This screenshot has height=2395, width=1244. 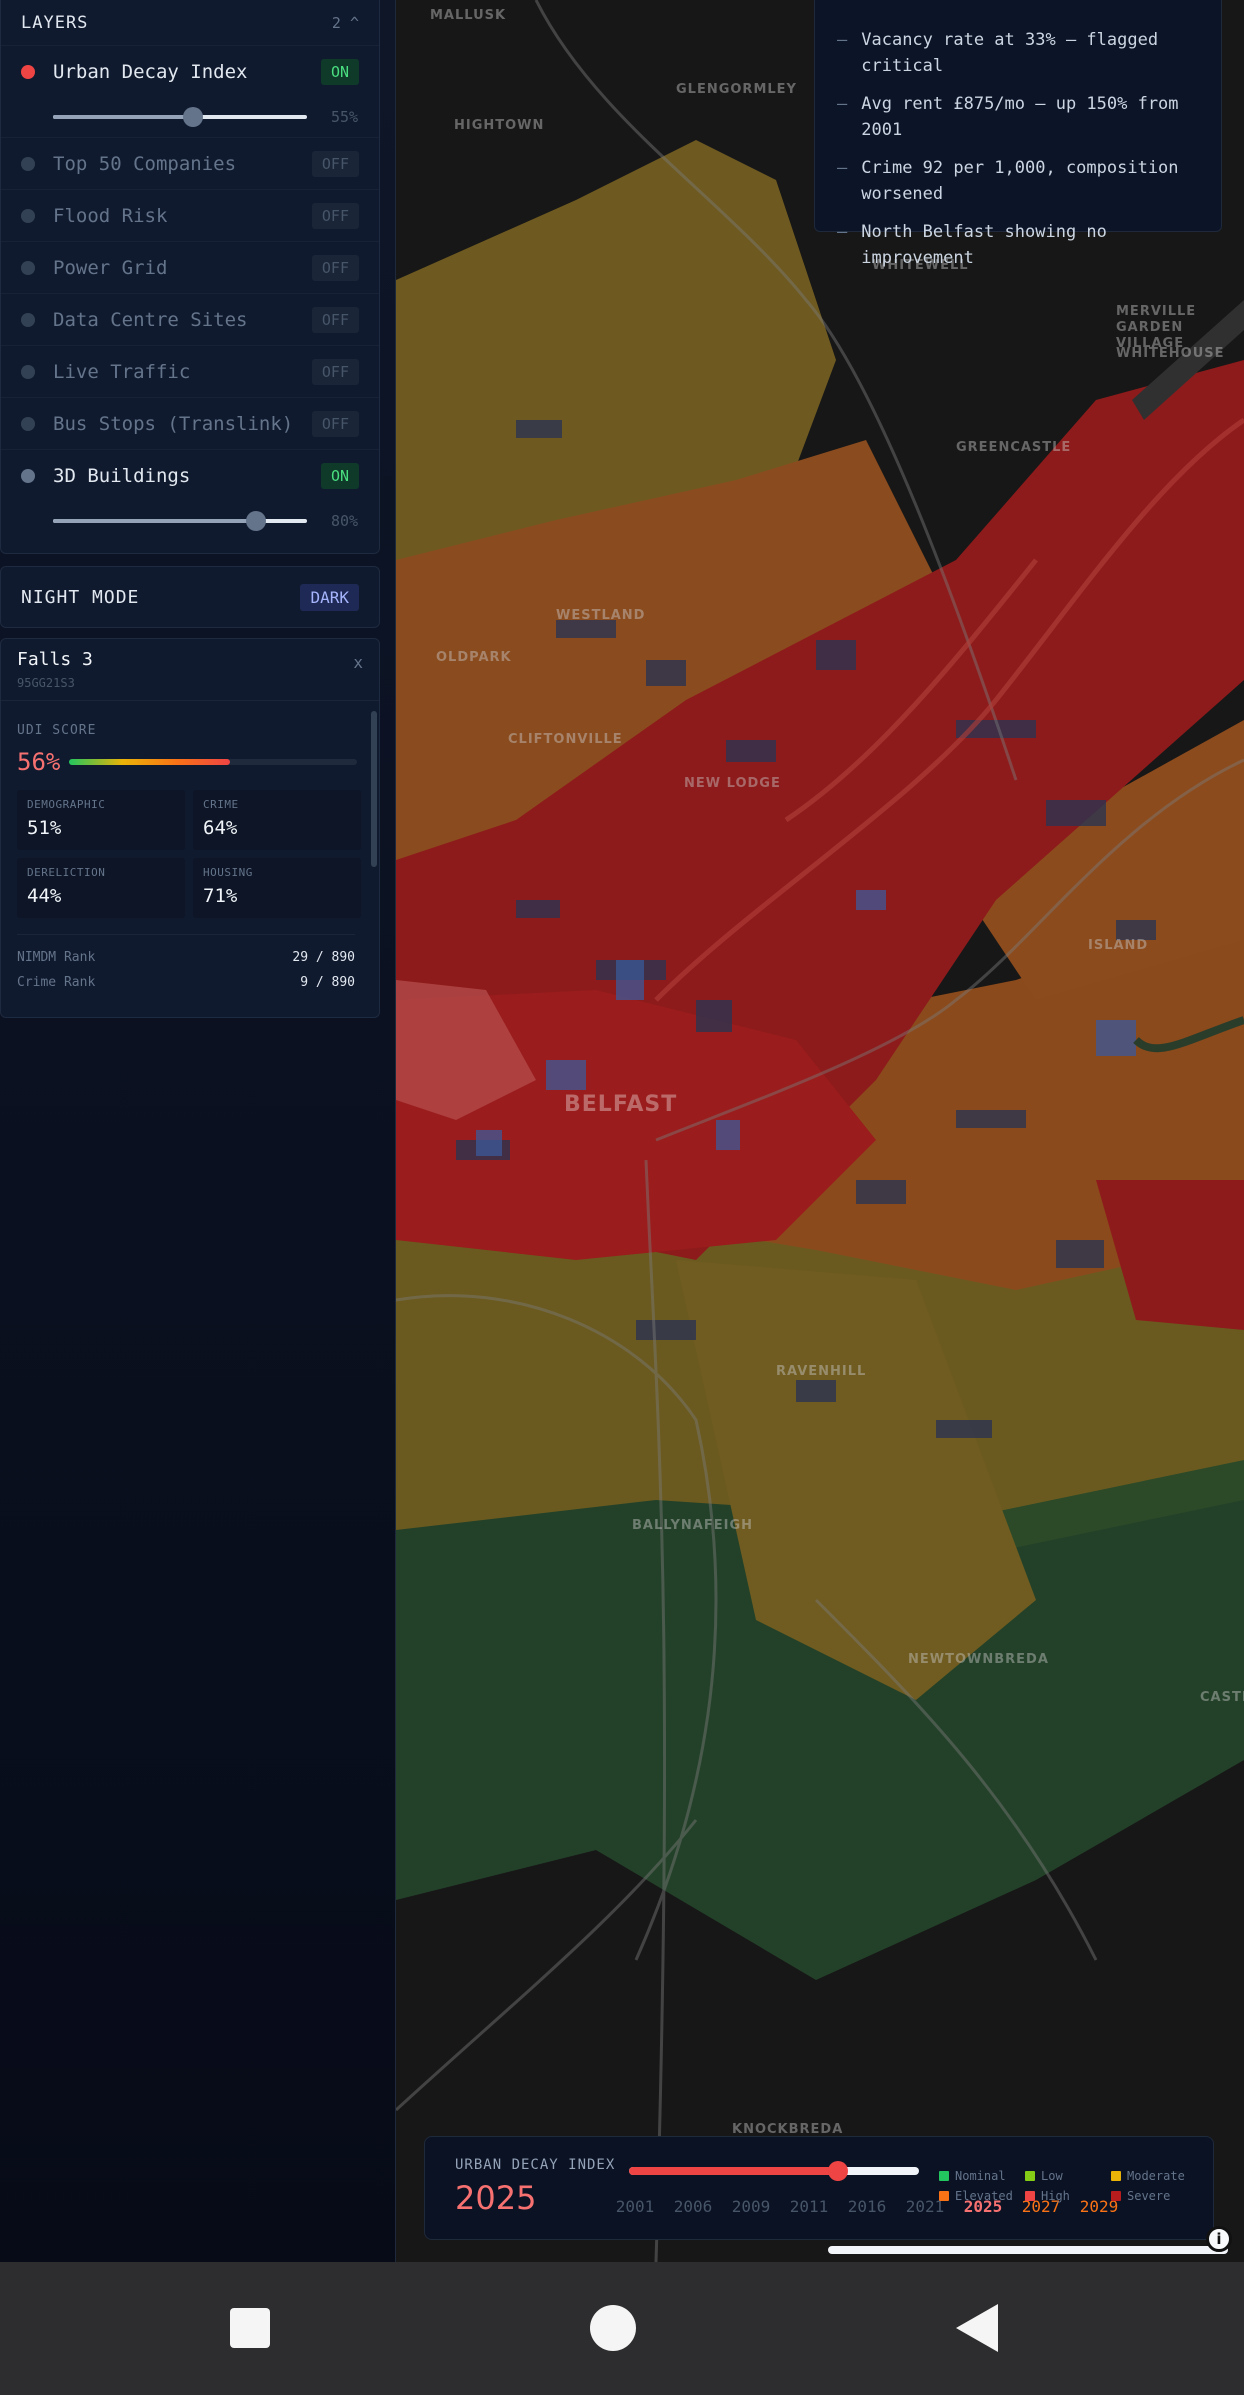 What do you see at coordinates (220, 896) in the screenshot?
I see `metric-value: 71%` at bounding box center [220, 896].